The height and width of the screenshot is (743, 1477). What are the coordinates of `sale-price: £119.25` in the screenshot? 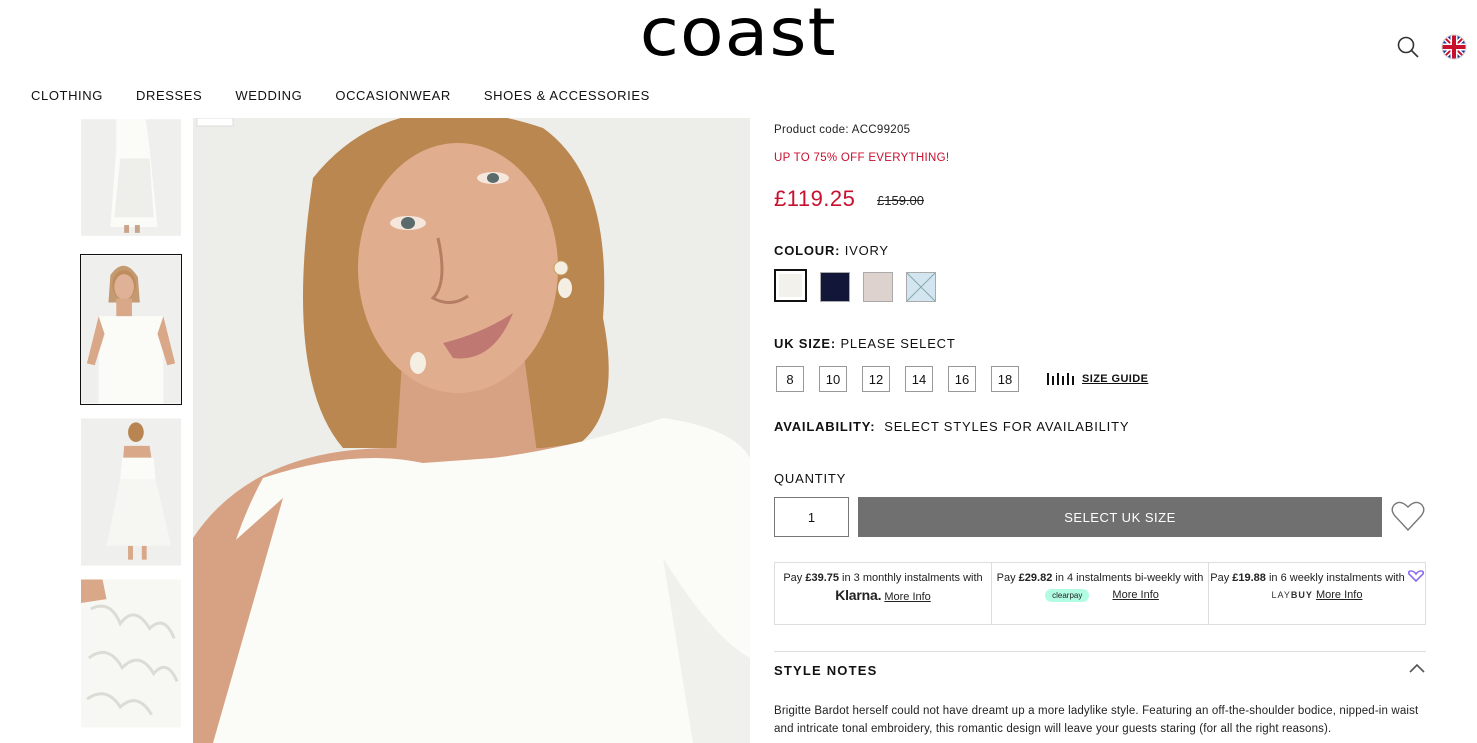 It's located at (815, 198).